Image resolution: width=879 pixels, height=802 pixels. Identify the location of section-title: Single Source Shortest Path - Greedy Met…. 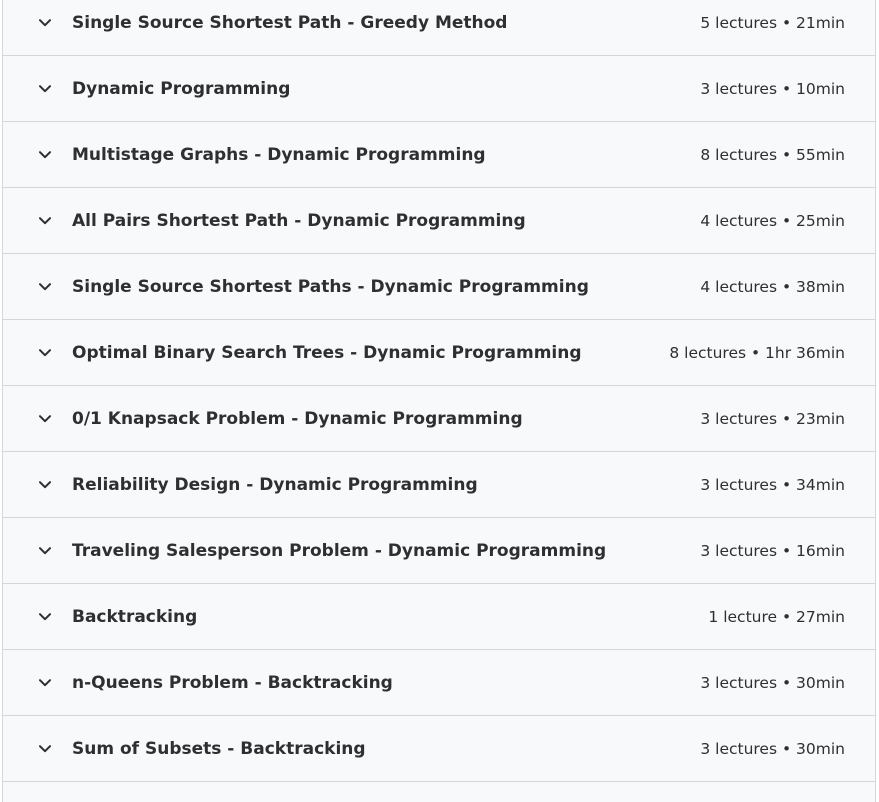
(290, 22).